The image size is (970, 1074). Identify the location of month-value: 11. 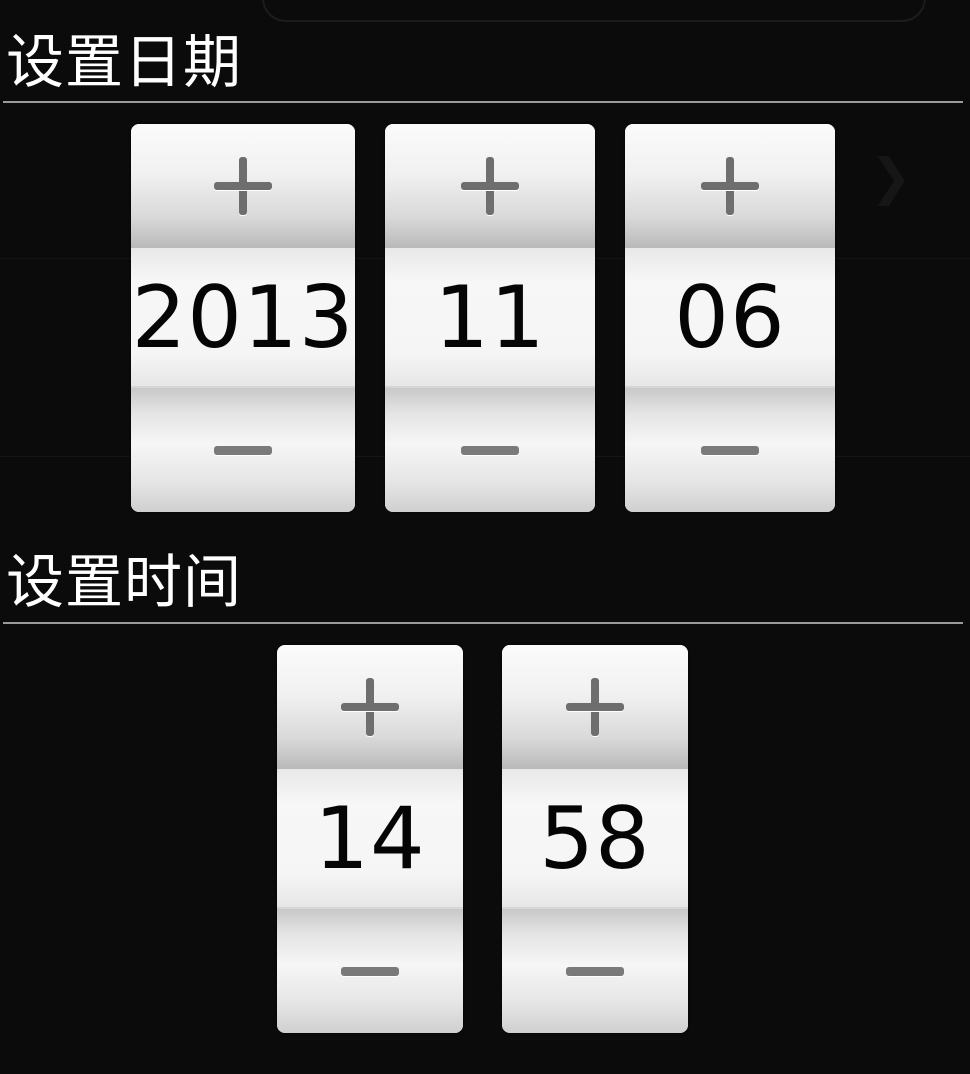
(490, 318).